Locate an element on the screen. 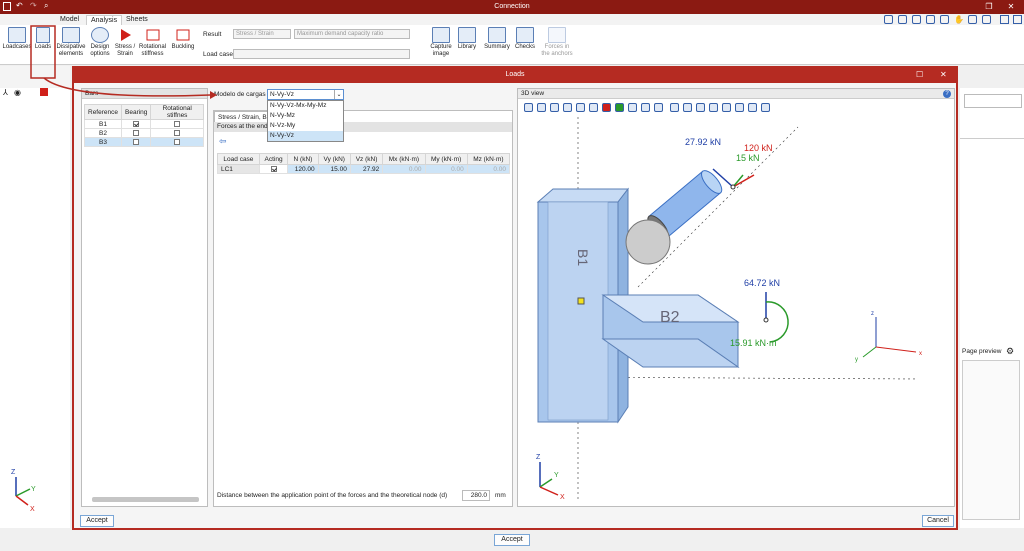  result-select: Stress / Strain is located at coordinates (262, 34).